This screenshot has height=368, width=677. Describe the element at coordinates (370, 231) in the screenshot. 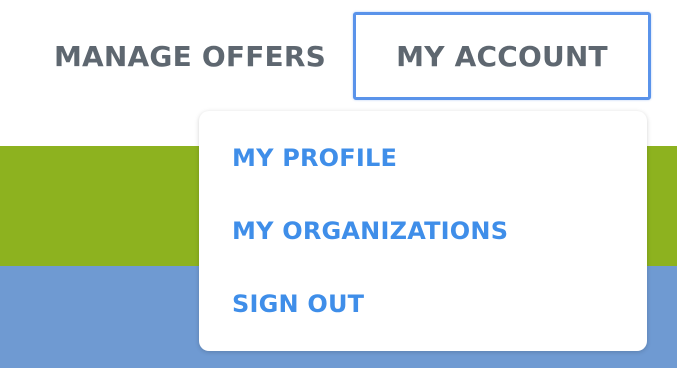

I see `menu-item-my-organizations: MY ORGANIZATIONS` at that location.